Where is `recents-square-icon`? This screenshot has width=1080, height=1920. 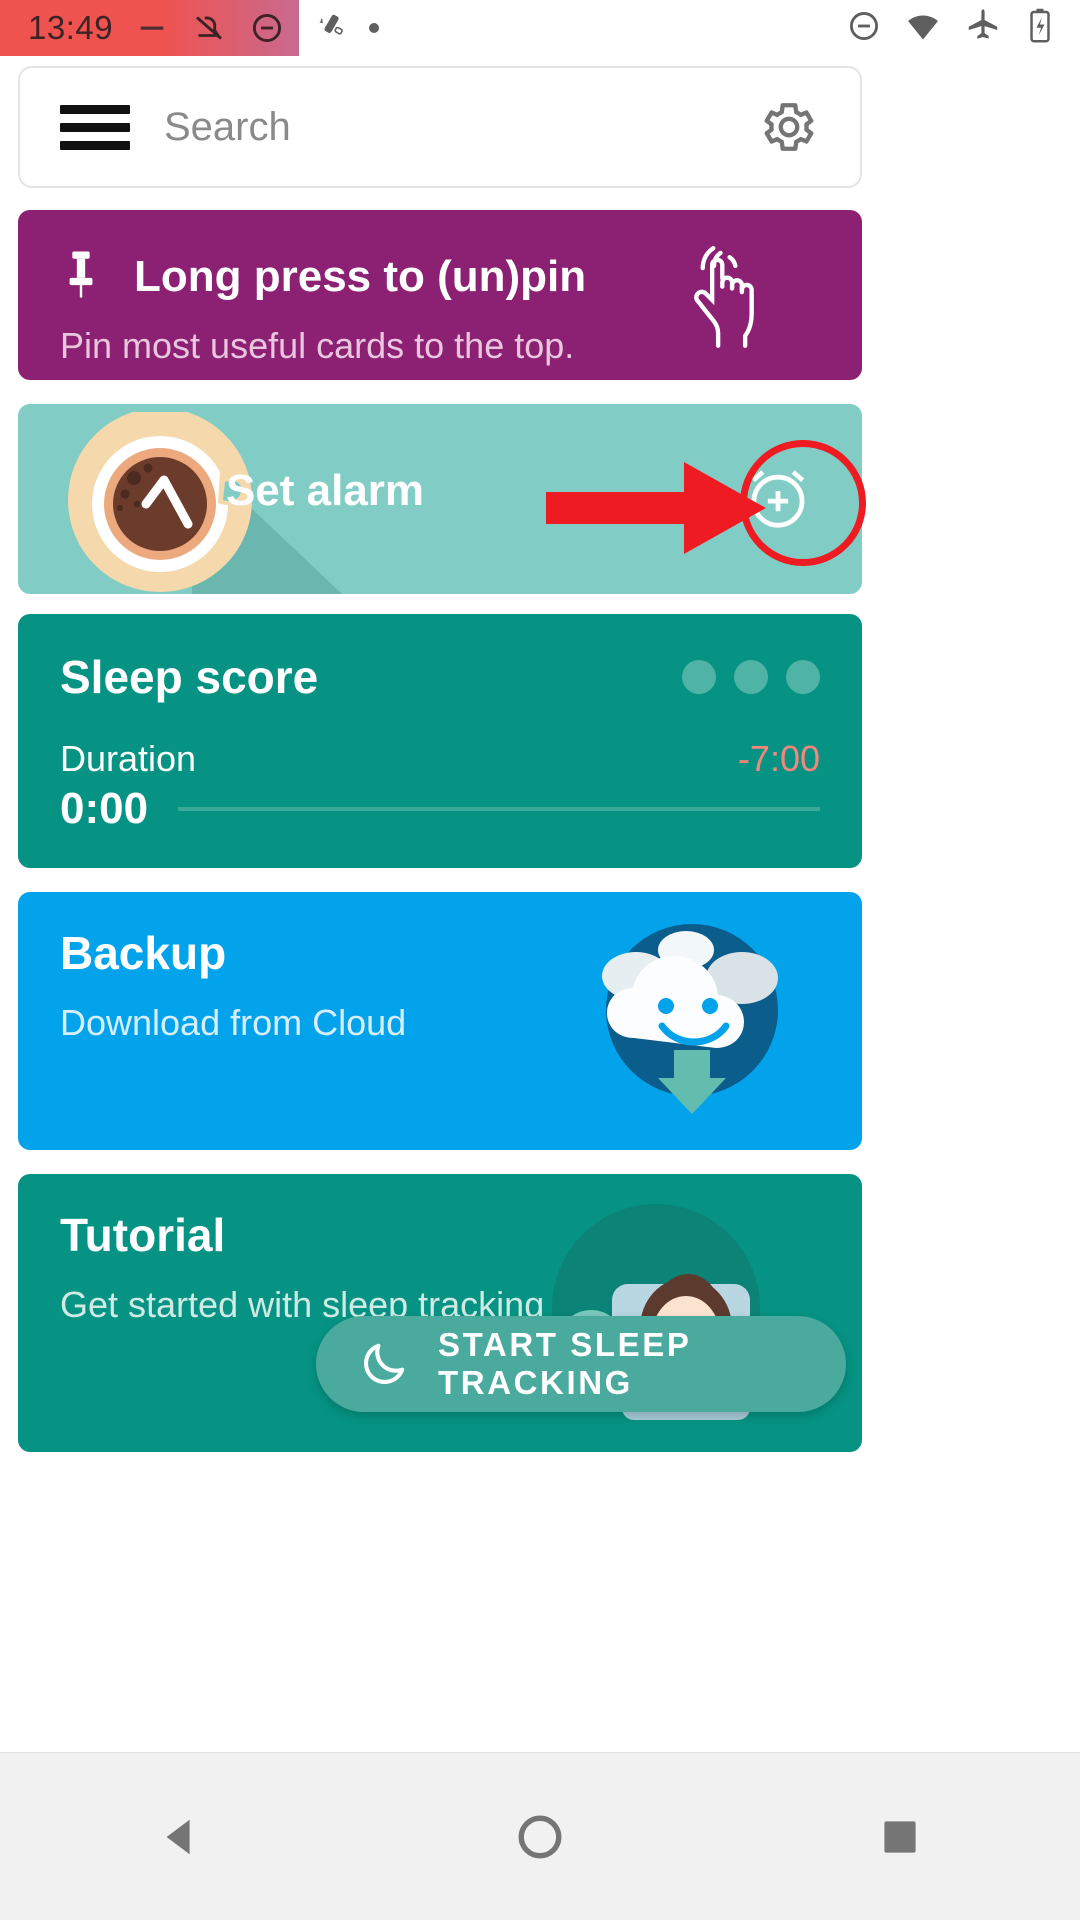
recents-square-icon is located at coordinates (900, 1837).